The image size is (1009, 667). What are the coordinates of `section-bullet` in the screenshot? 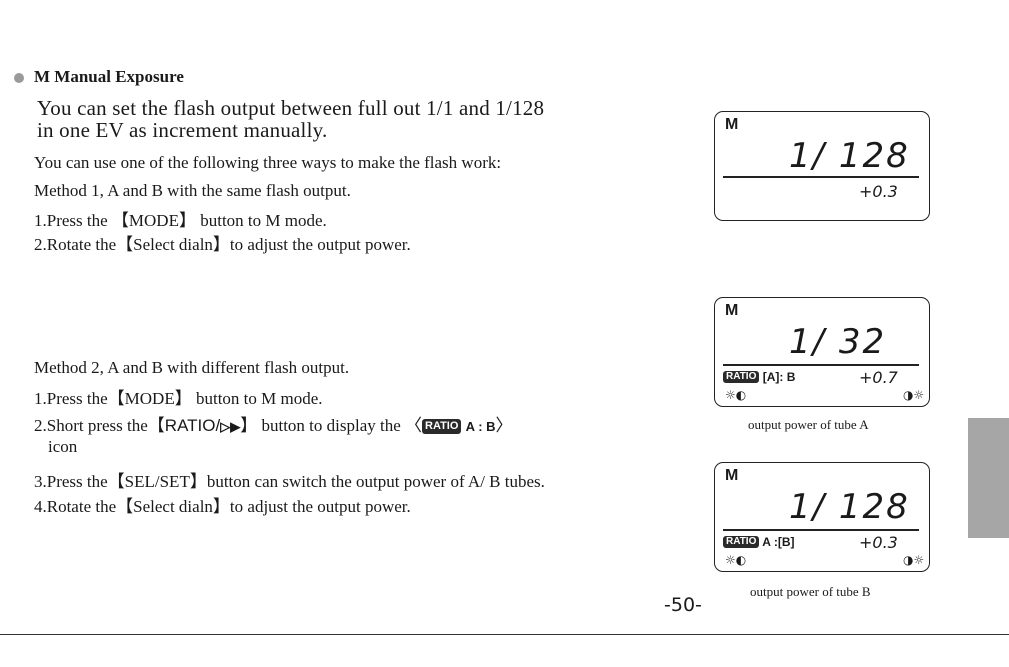 It's located at (19, 78).